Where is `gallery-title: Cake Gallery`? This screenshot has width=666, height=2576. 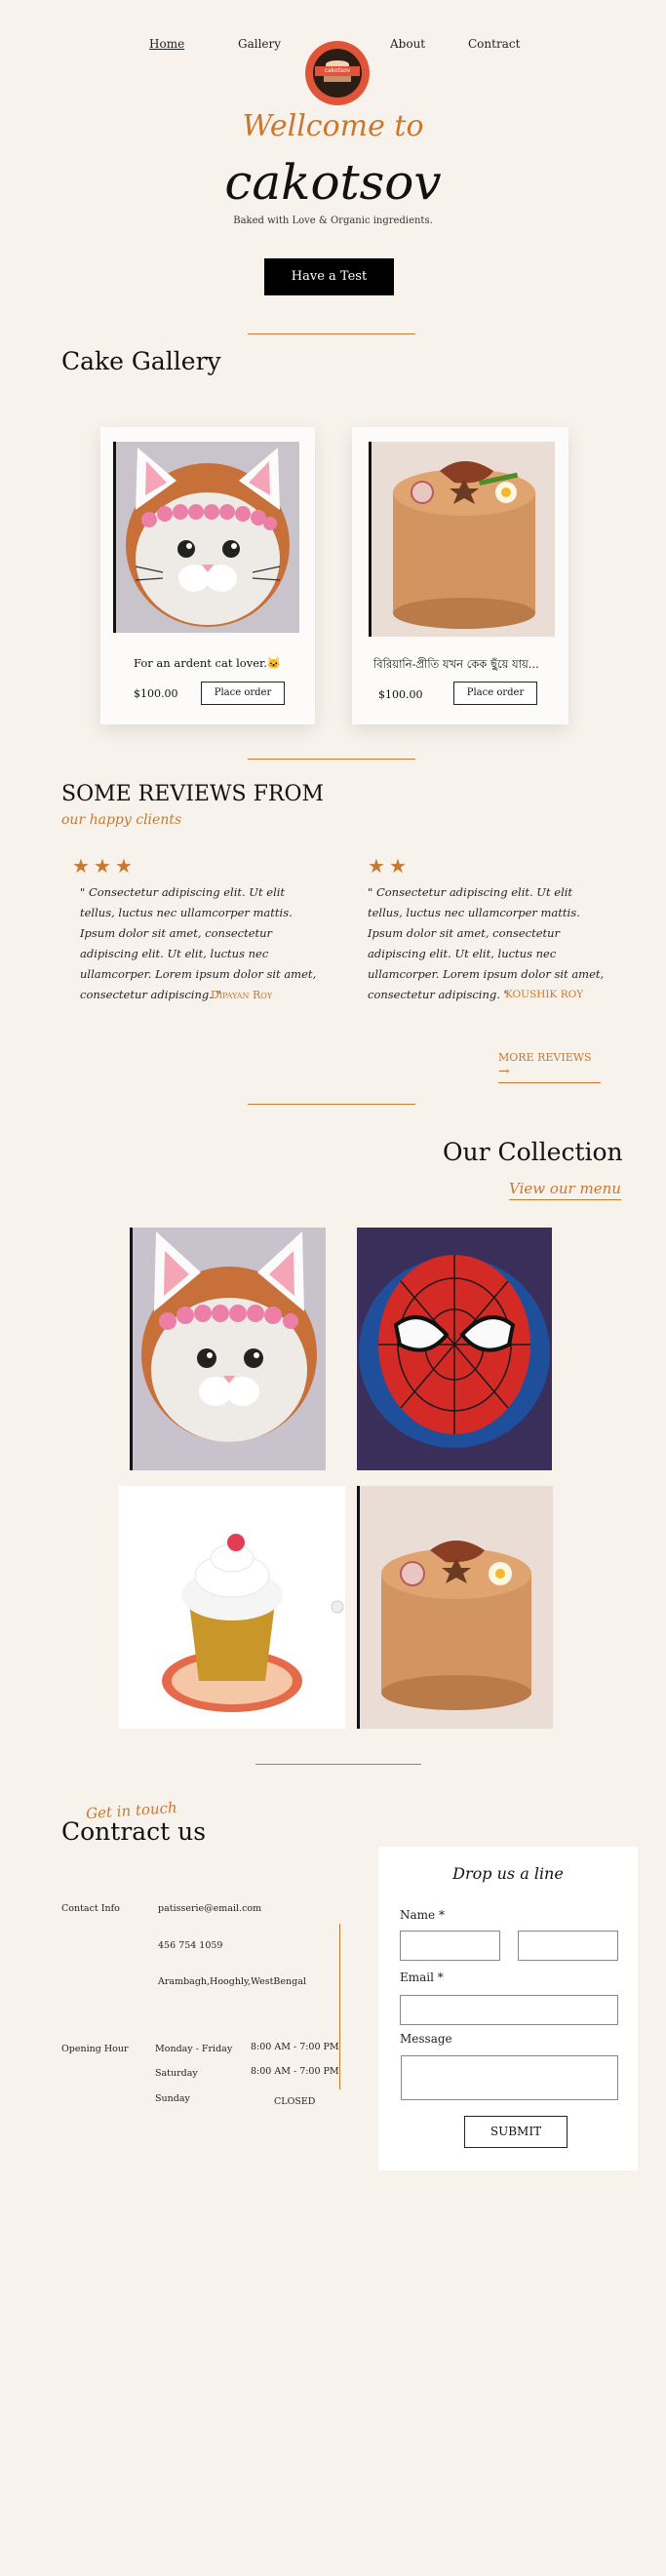 gallery-title: Cake Gallery is located at coordinates (141, 361).